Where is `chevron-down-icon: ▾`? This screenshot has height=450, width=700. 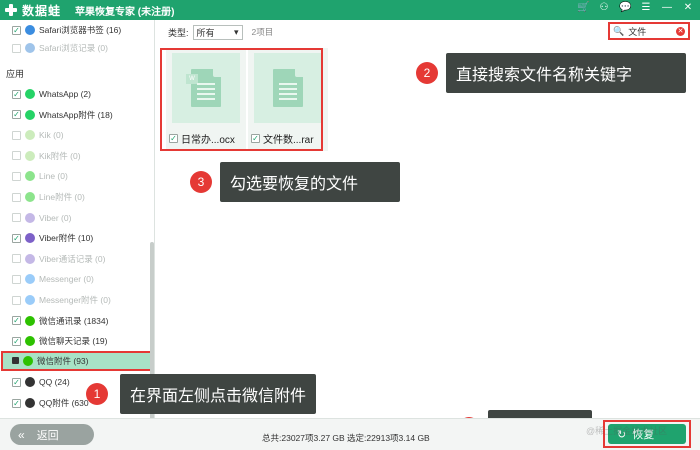 chevron-down-icon: ▾ is located at coordinates (236, 31).